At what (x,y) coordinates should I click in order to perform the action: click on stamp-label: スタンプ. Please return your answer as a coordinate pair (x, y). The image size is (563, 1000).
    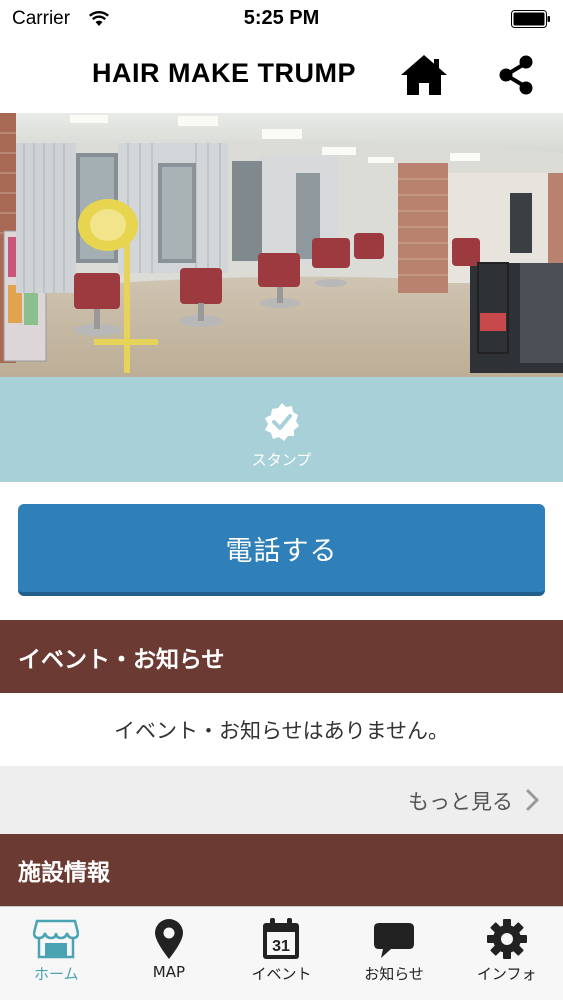
    Looking at the image, I should click on (281, 460).